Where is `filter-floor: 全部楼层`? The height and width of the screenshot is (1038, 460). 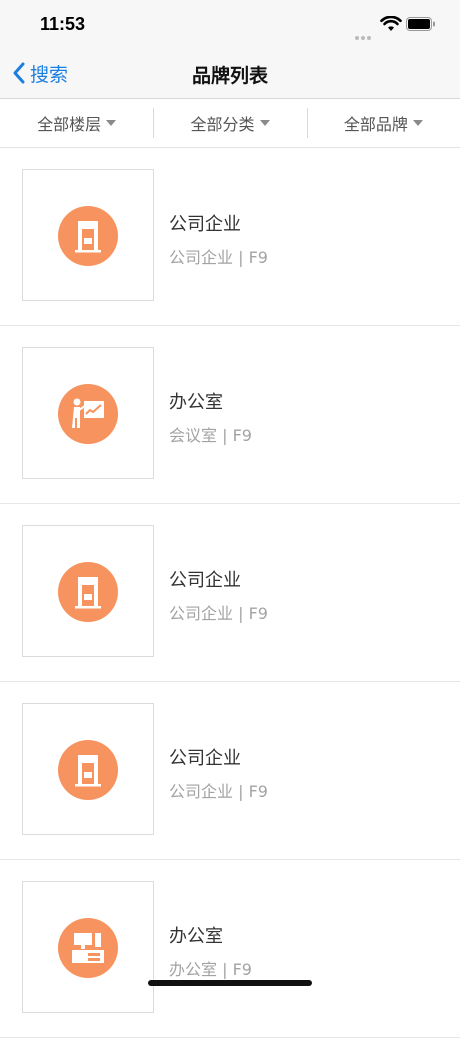 filter-floor: 全部楼层 is located at coordinates (76, 123).